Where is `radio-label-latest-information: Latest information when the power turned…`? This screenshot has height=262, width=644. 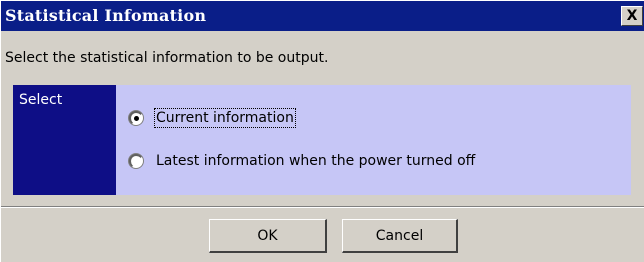 radio-label-latest-information: Latest information when the power turned… is located at coordinates (315, 161).